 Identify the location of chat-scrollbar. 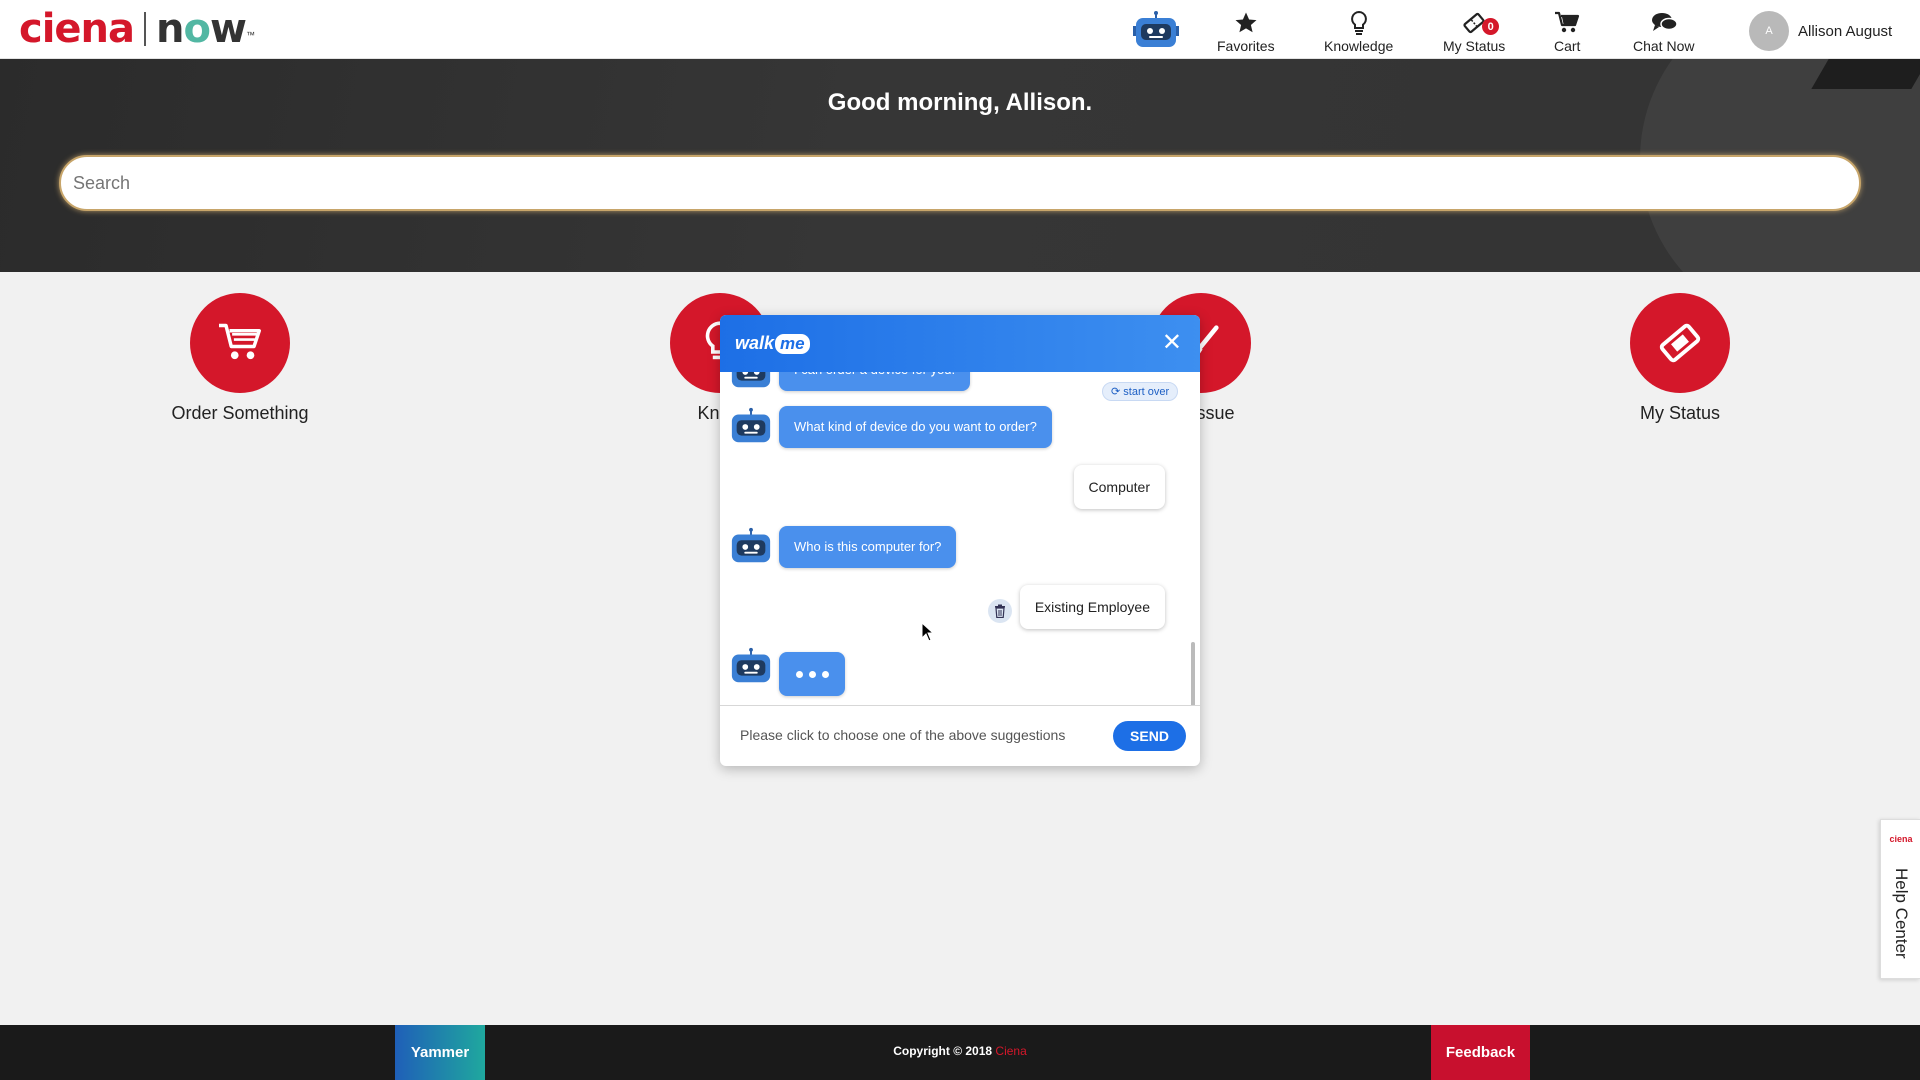
(1193, 673).